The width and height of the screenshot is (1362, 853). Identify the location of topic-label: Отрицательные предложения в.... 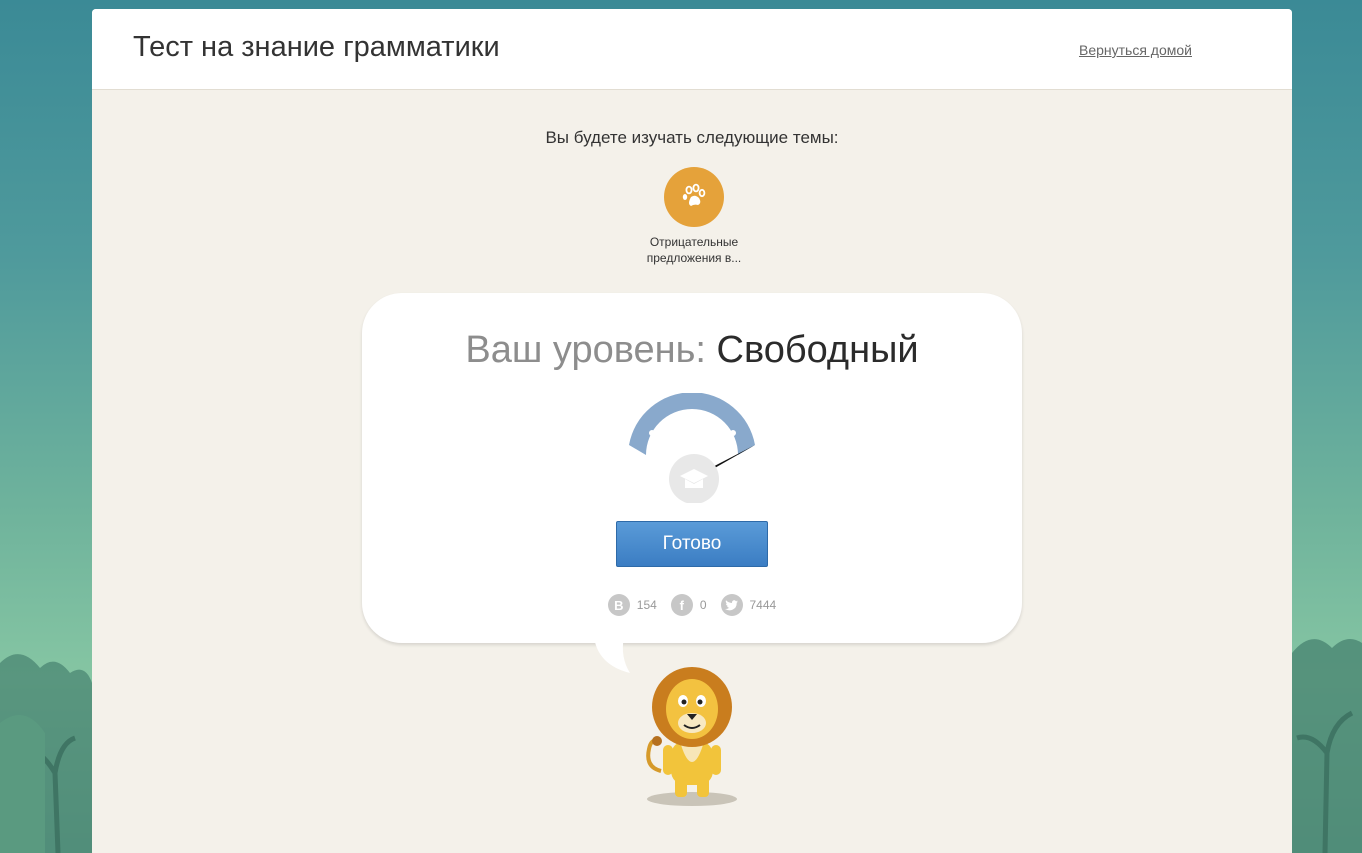
(694, 250).